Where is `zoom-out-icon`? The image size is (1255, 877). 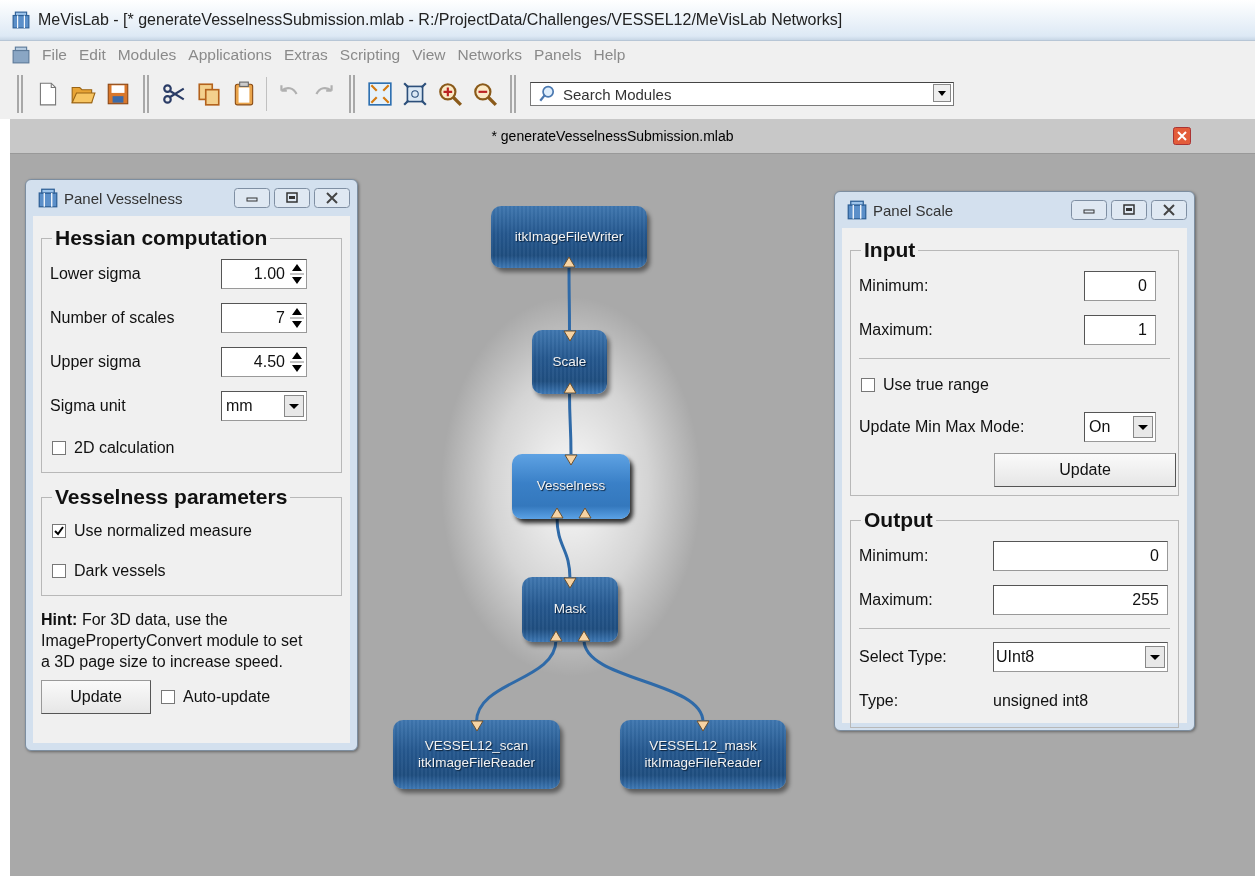
zoom-out-icon is located at coordinates (485, 94).